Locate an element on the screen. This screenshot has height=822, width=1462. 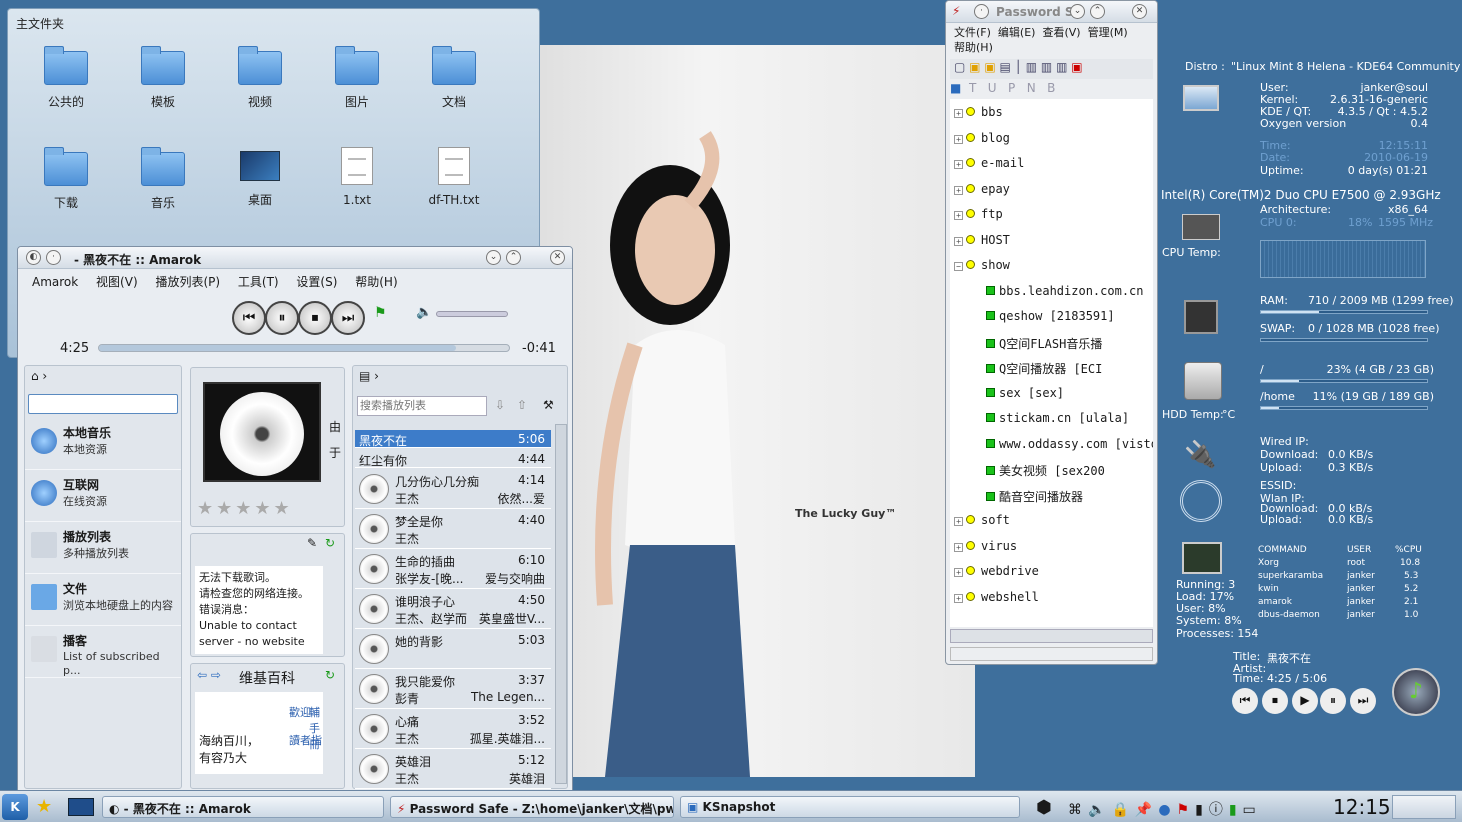
tree-group-bbs: + bbs is located at coordinates (978, 112).